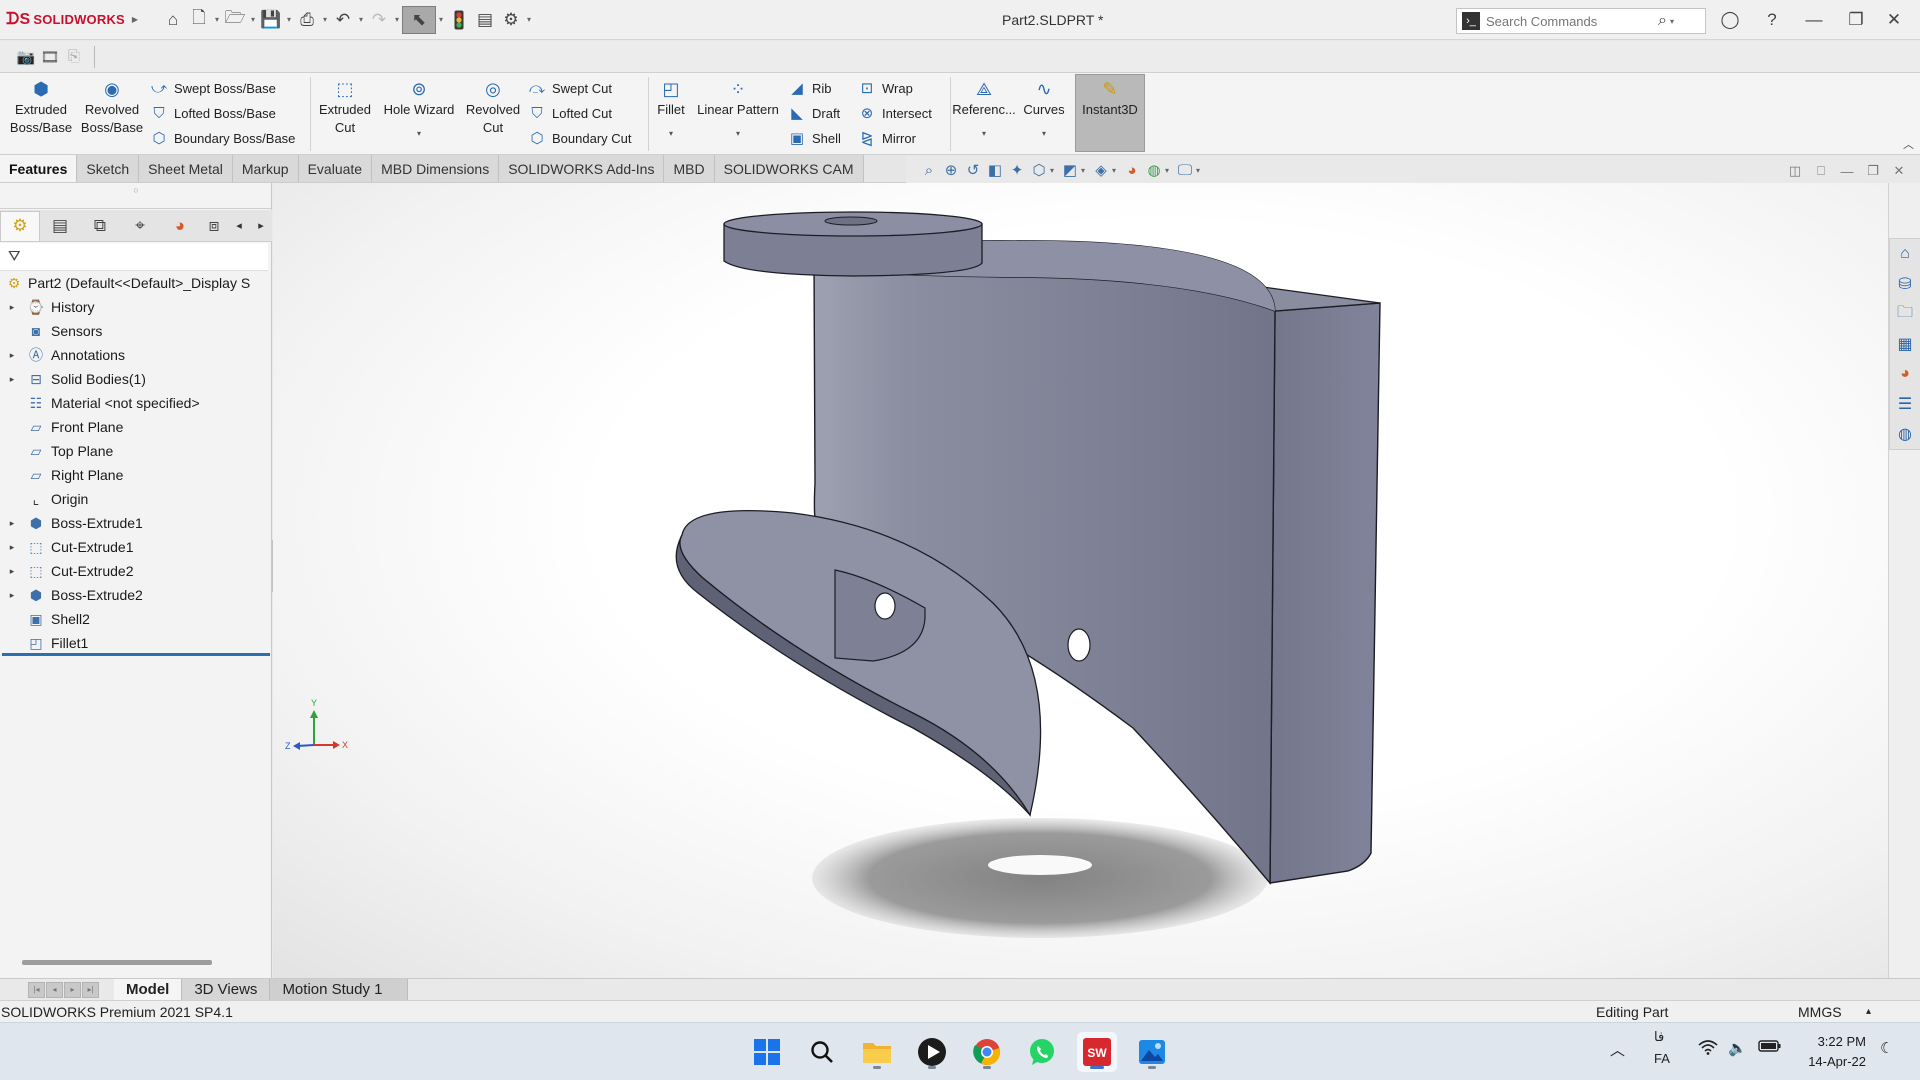 This screenshot has width=1920, height=1080. I want to click on tab-3d-views: 3D Views, so click(226, 989).